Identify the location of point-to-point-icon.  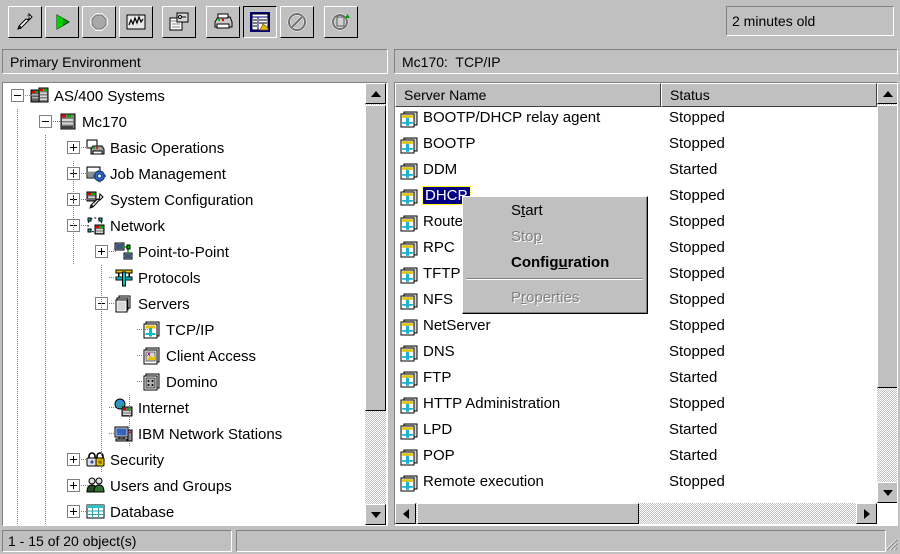
(123, 251).